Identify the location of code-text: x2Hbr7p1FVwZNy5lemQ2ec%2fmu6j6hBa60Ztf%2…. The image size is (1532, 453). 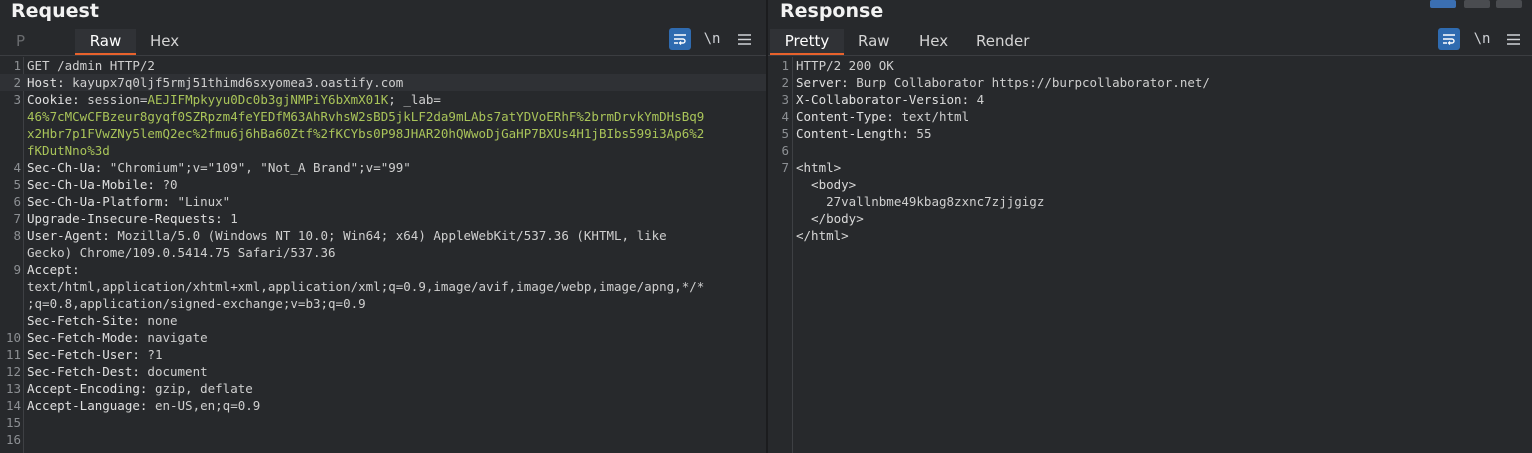
(365, 133).